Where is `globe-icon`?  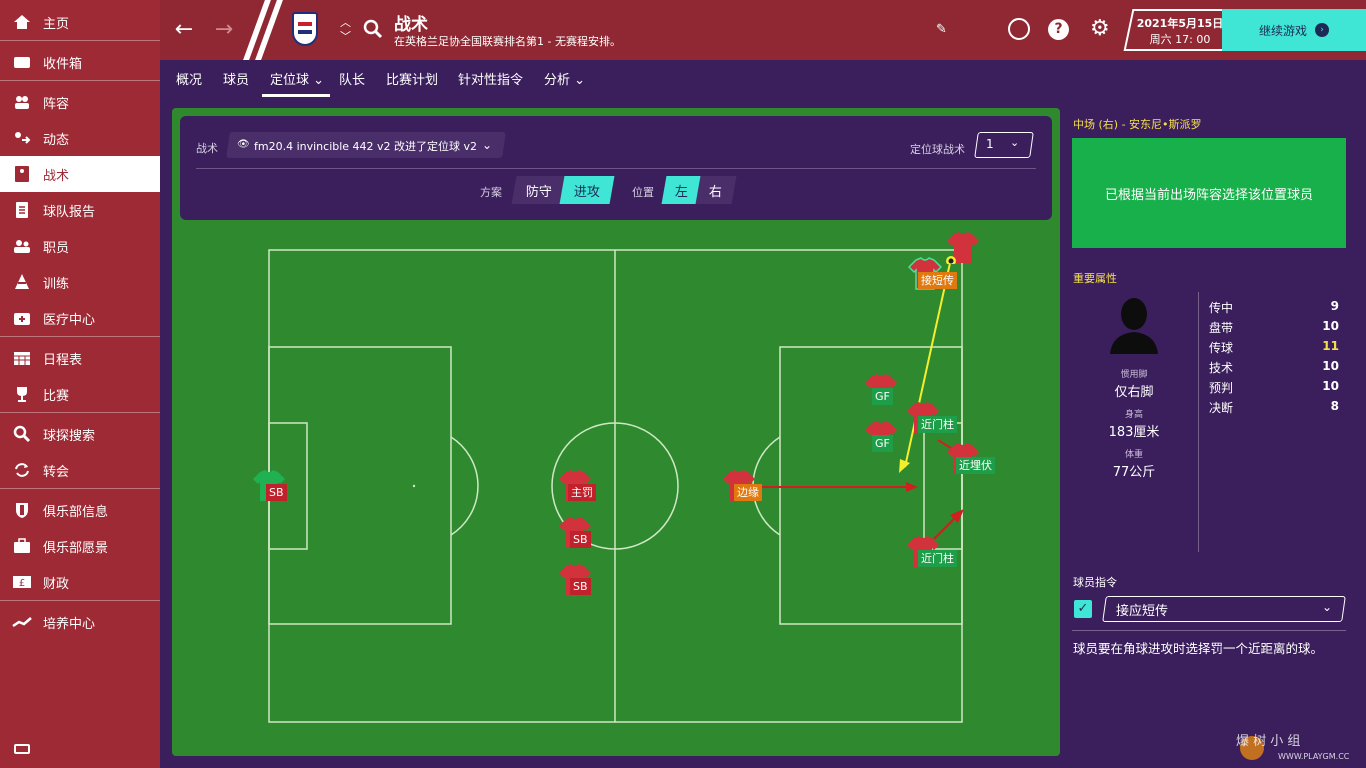 globe-icon is located at coordinates (1019, 29).